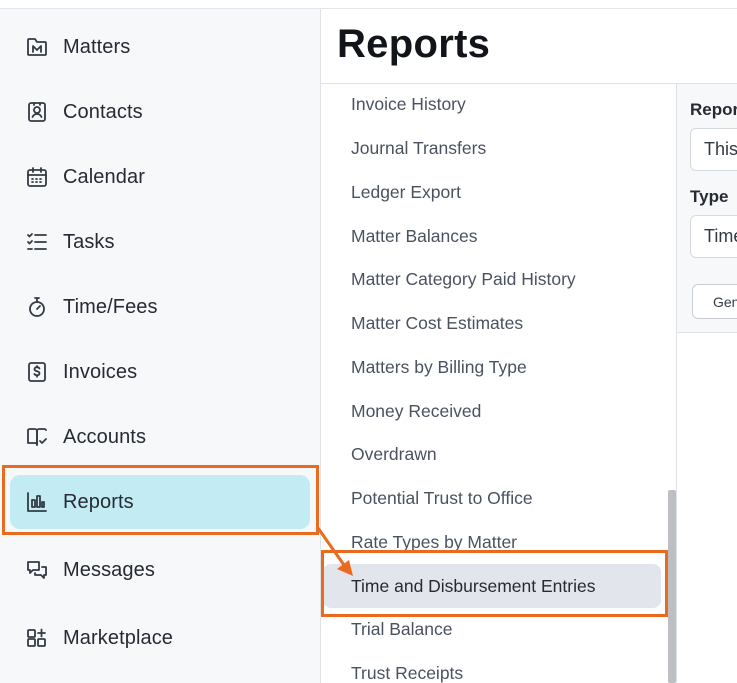  Describe the element at coordinates (492, 498) in the screenshot. I see `report-item-potential-trust-to-office: Potential Trust to Office` at that location.